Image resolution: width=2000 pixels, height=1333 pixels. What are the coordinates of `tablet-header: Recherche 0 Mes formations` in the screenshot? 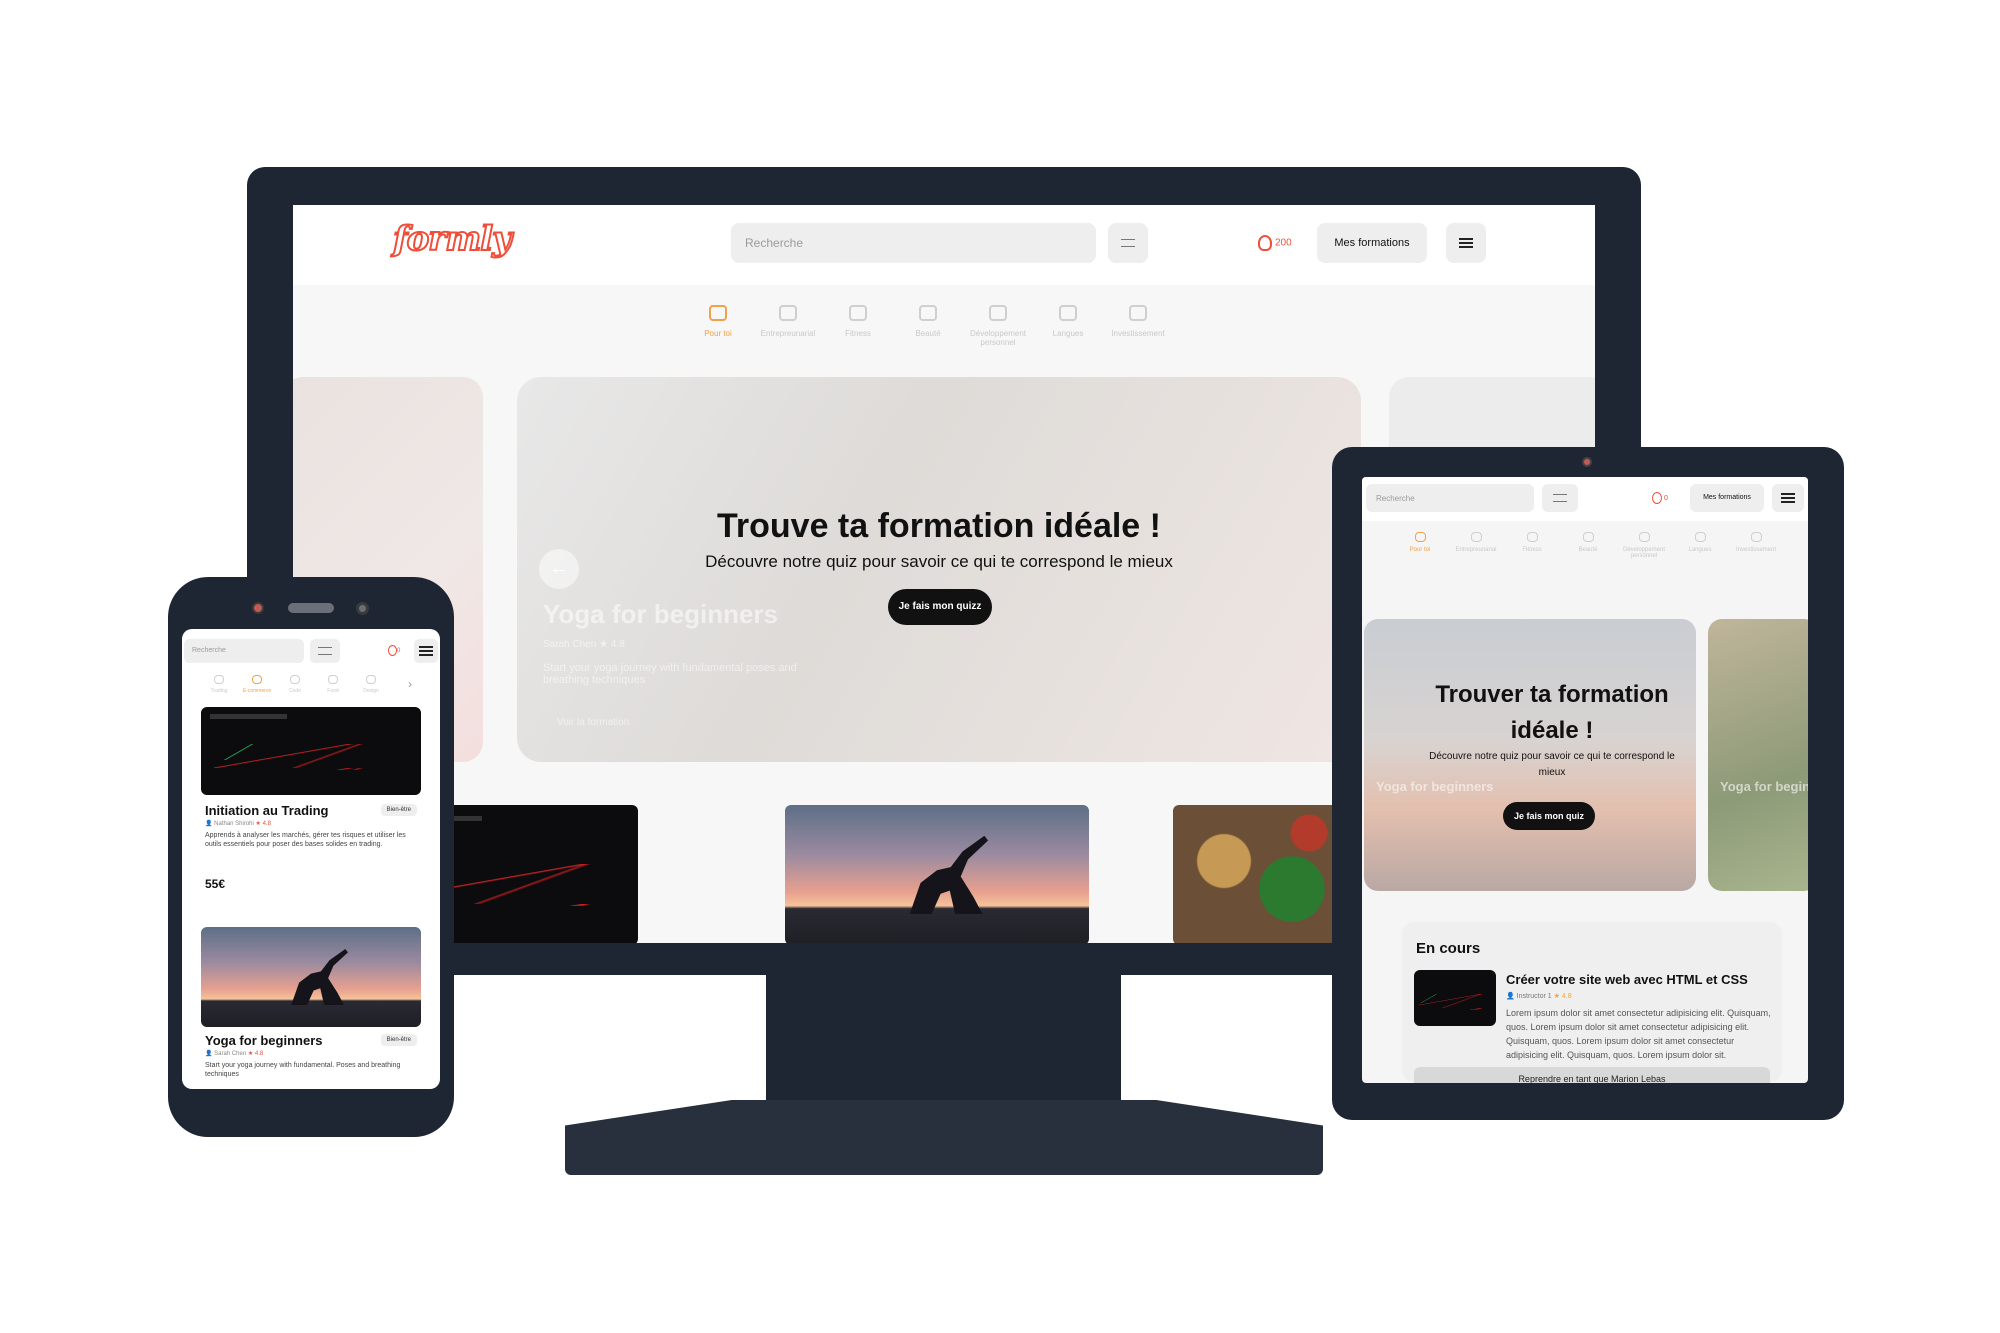 It's located at (1585, 499).